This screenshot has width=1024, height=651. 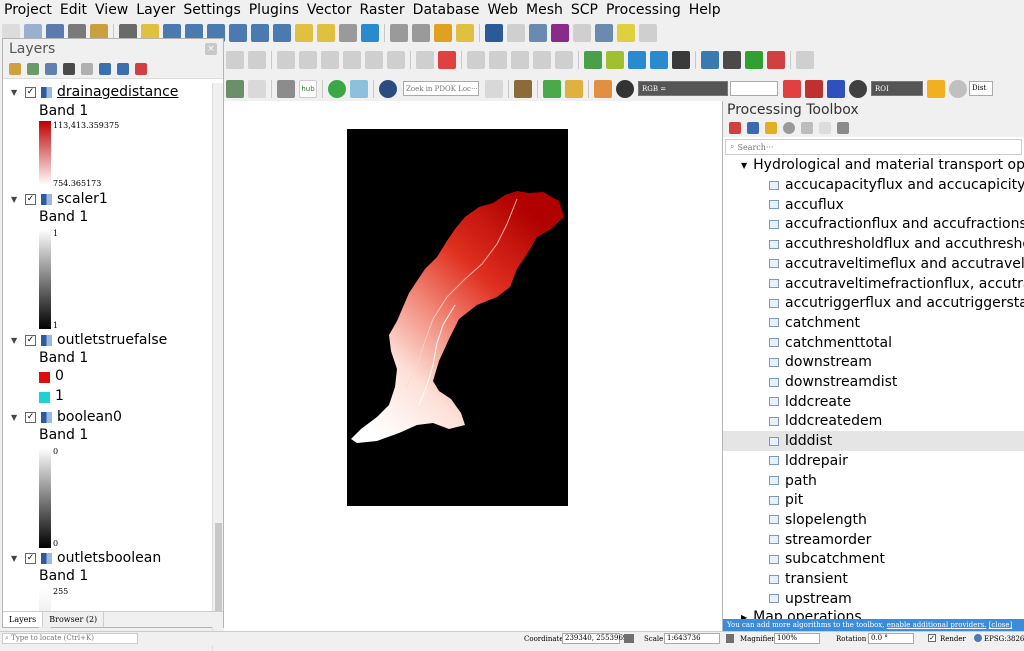 I want to click on secondary-tool-16-icon, so click(x=542, y=59).